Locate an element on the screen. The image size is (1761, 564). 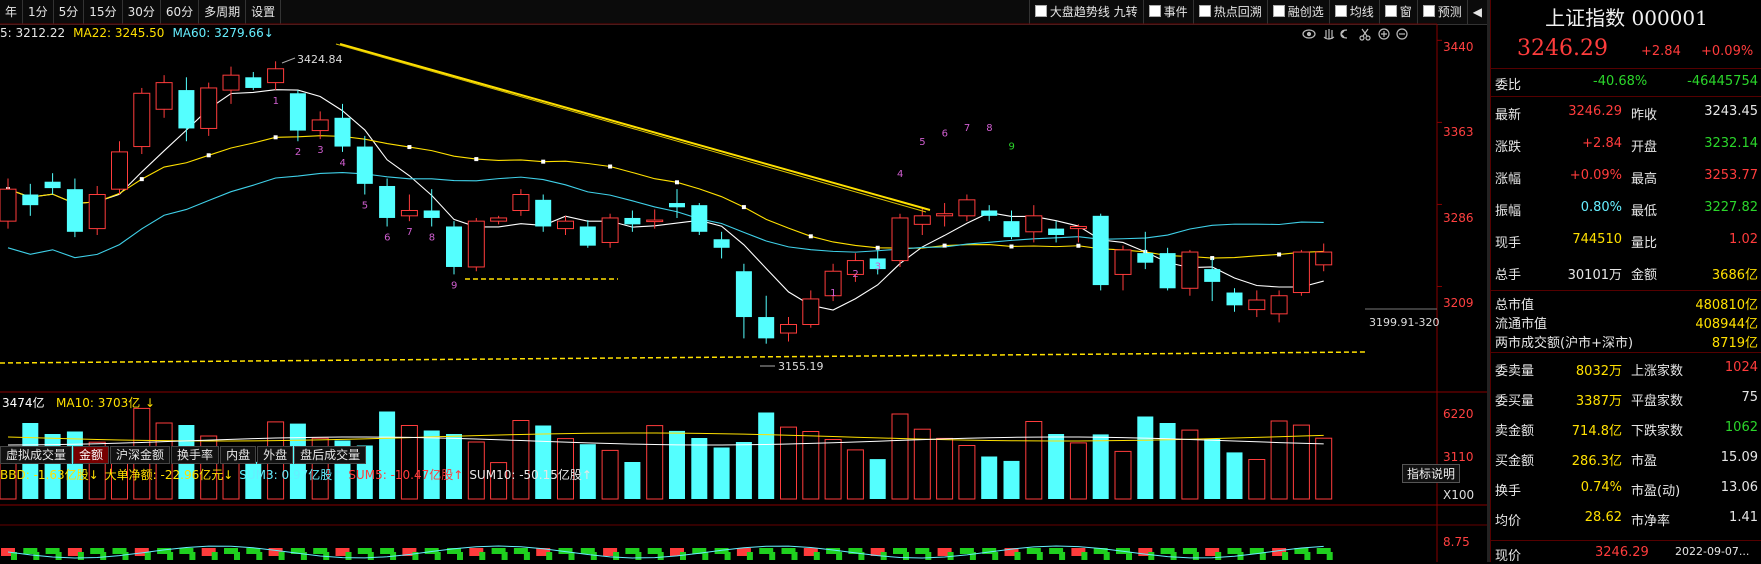
tab-inner: 内盘 is located at coordinates (238, 455).